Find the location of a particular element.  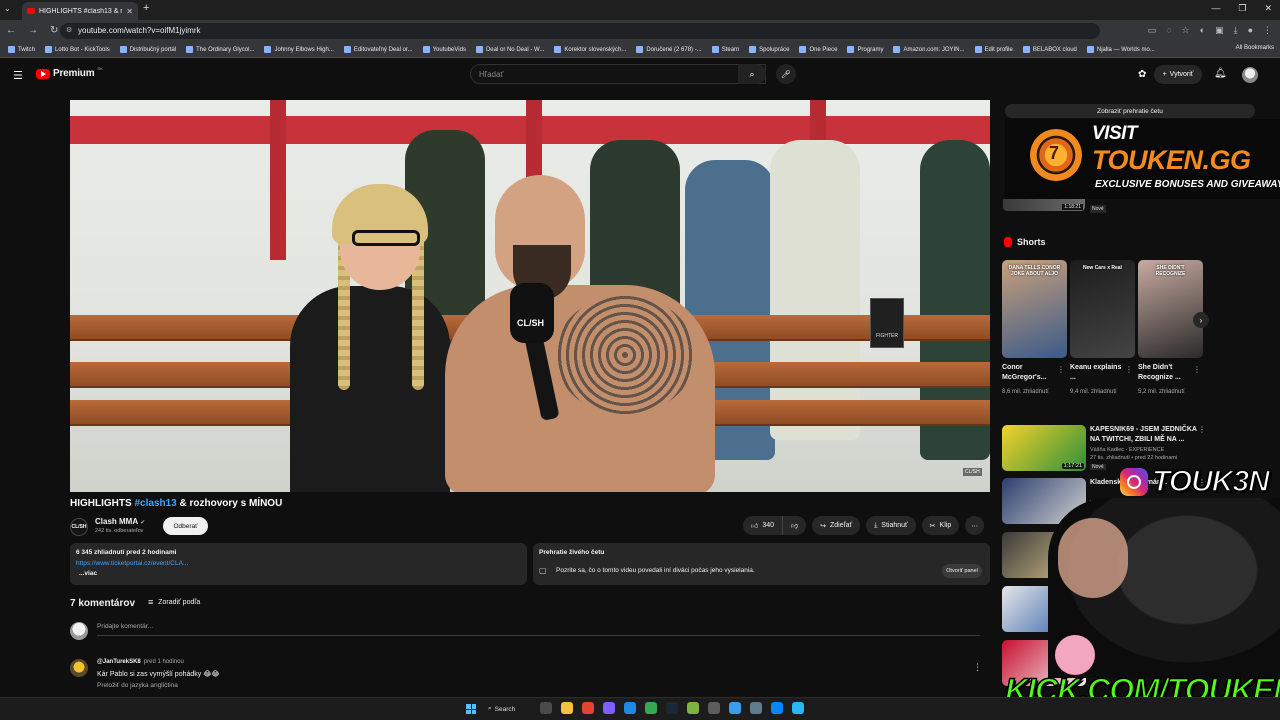

share-button: ↪ Zdieľať is located at coordinates (836, 525).